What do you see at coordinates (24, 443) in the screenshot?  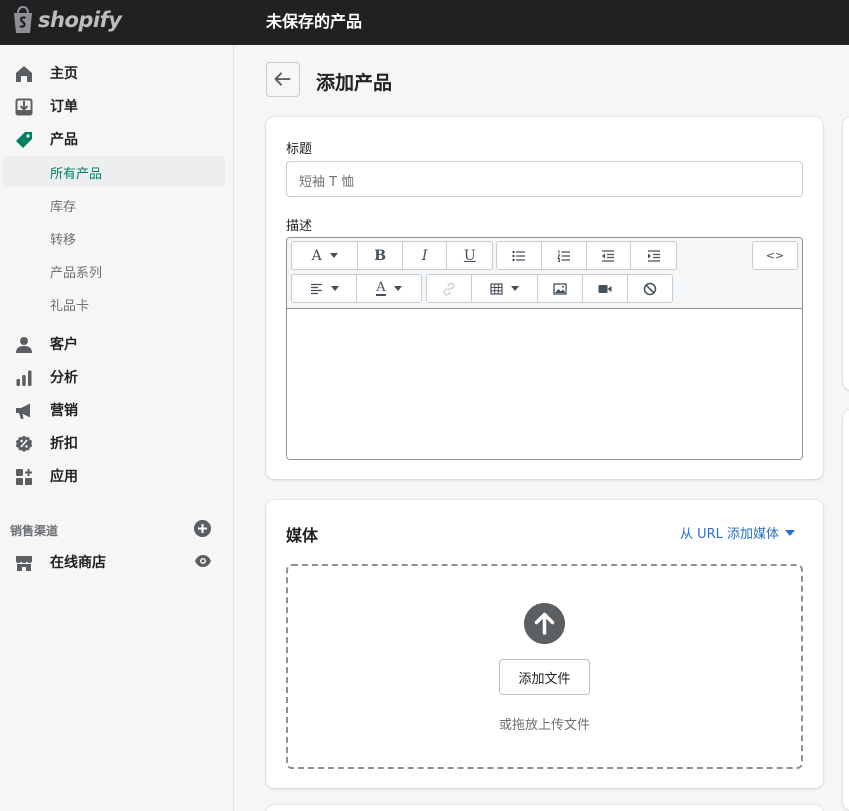 I see `discount-icon` at bounding box center [24, 443].